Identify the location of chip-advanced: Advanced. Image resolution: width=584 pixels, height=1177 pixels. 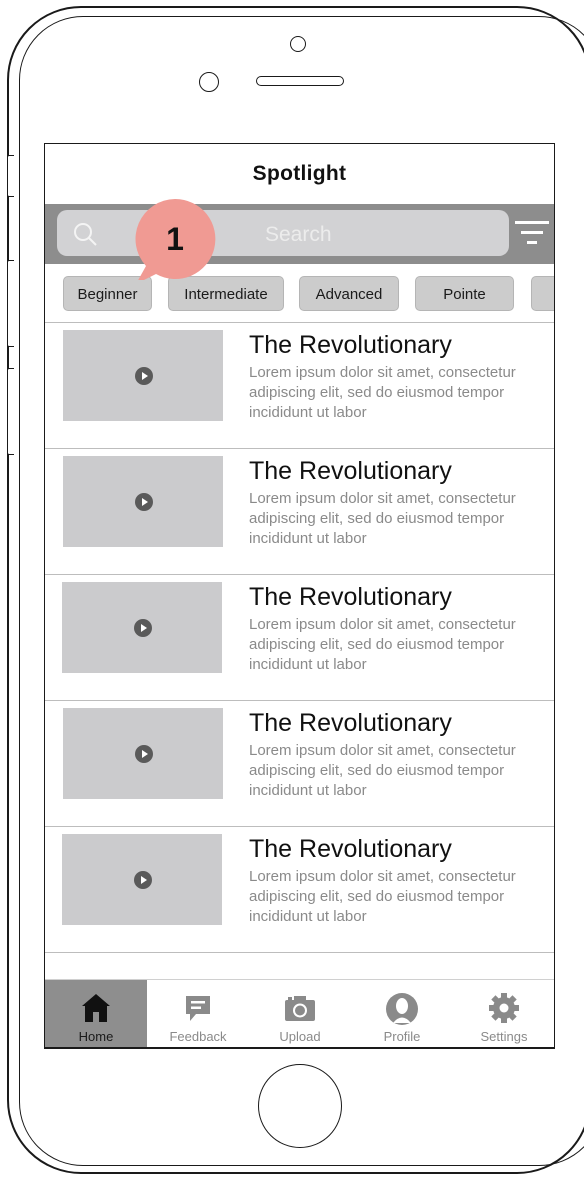
(349, 293).